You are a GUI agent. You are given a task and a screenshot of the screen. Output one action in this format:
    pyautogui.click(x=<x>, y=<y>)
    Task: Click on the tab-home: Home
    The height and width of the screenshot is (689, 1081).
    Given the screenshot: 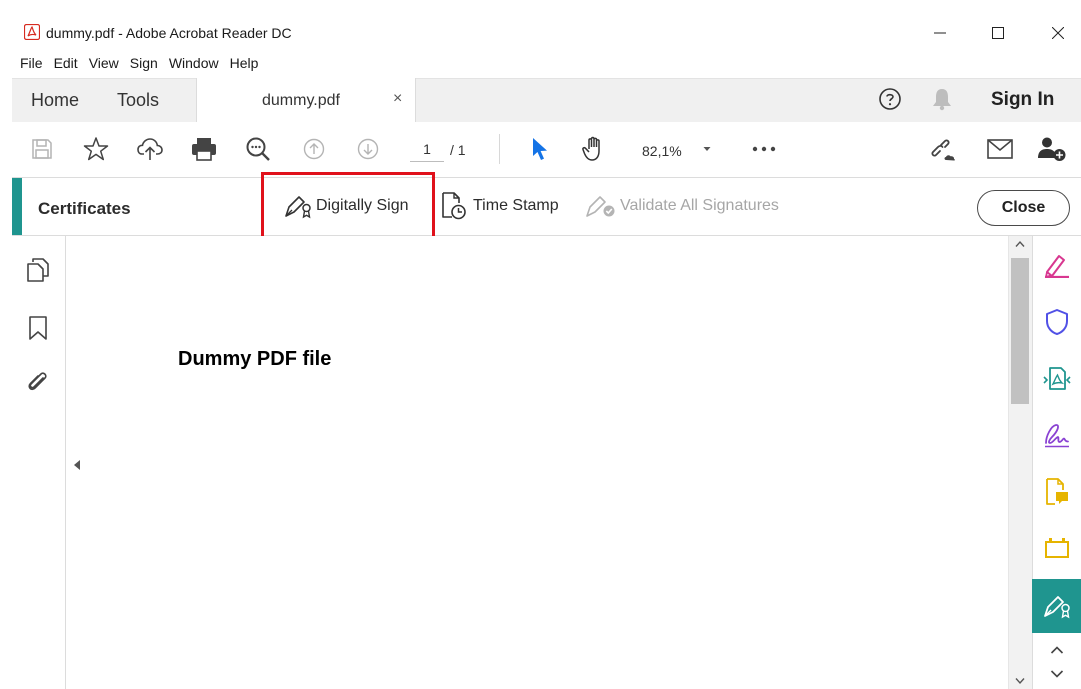 What is the action you would take?
    pyautogui.click(x=55, y=100)
    